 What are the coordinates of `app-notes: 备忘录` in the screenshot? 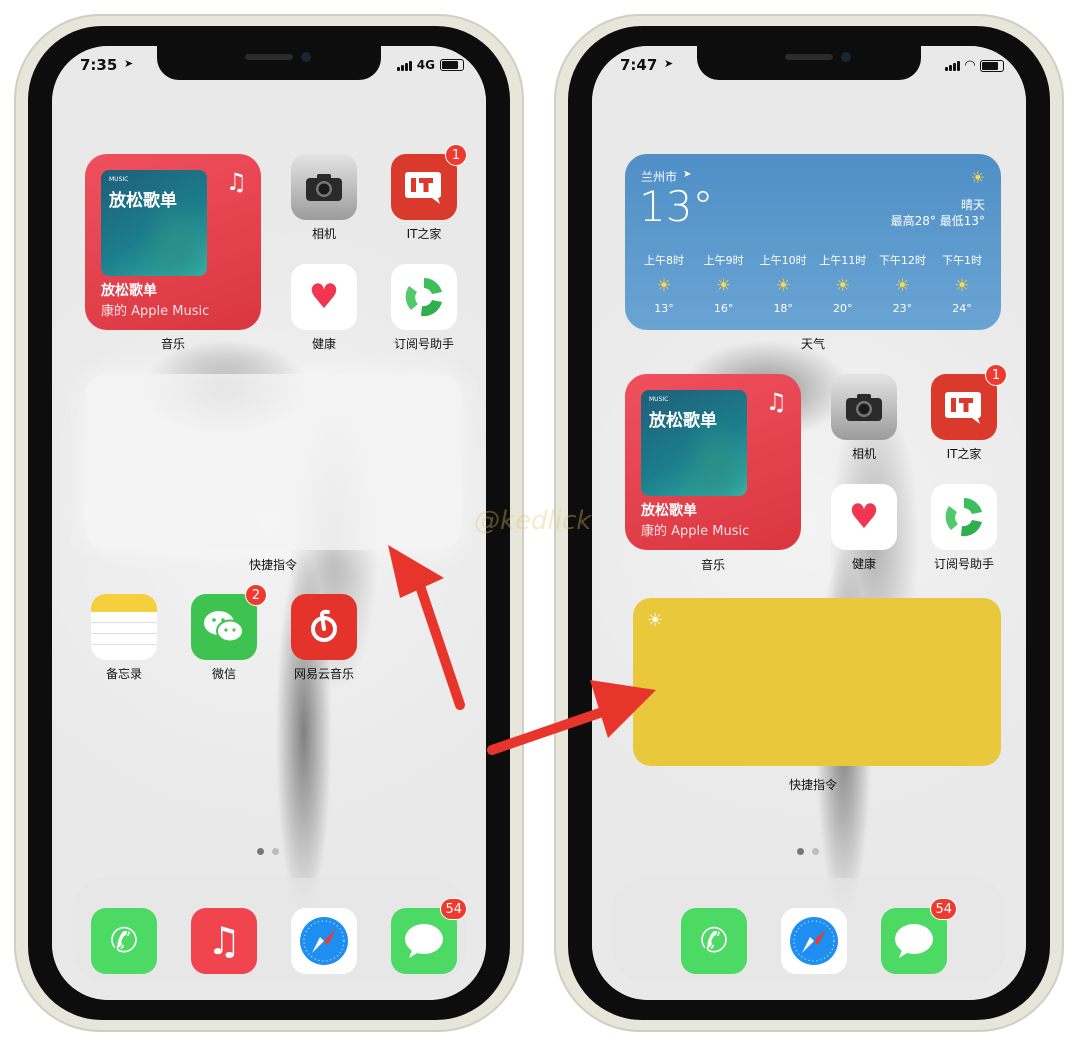 It's located at (124, 638).